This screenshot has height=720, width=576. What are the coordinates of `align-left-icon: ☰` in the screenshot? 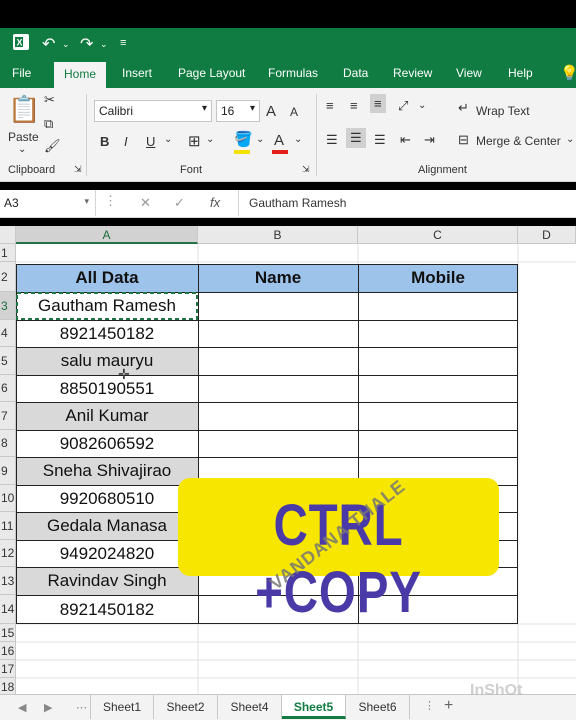 It's located at (332, 140).